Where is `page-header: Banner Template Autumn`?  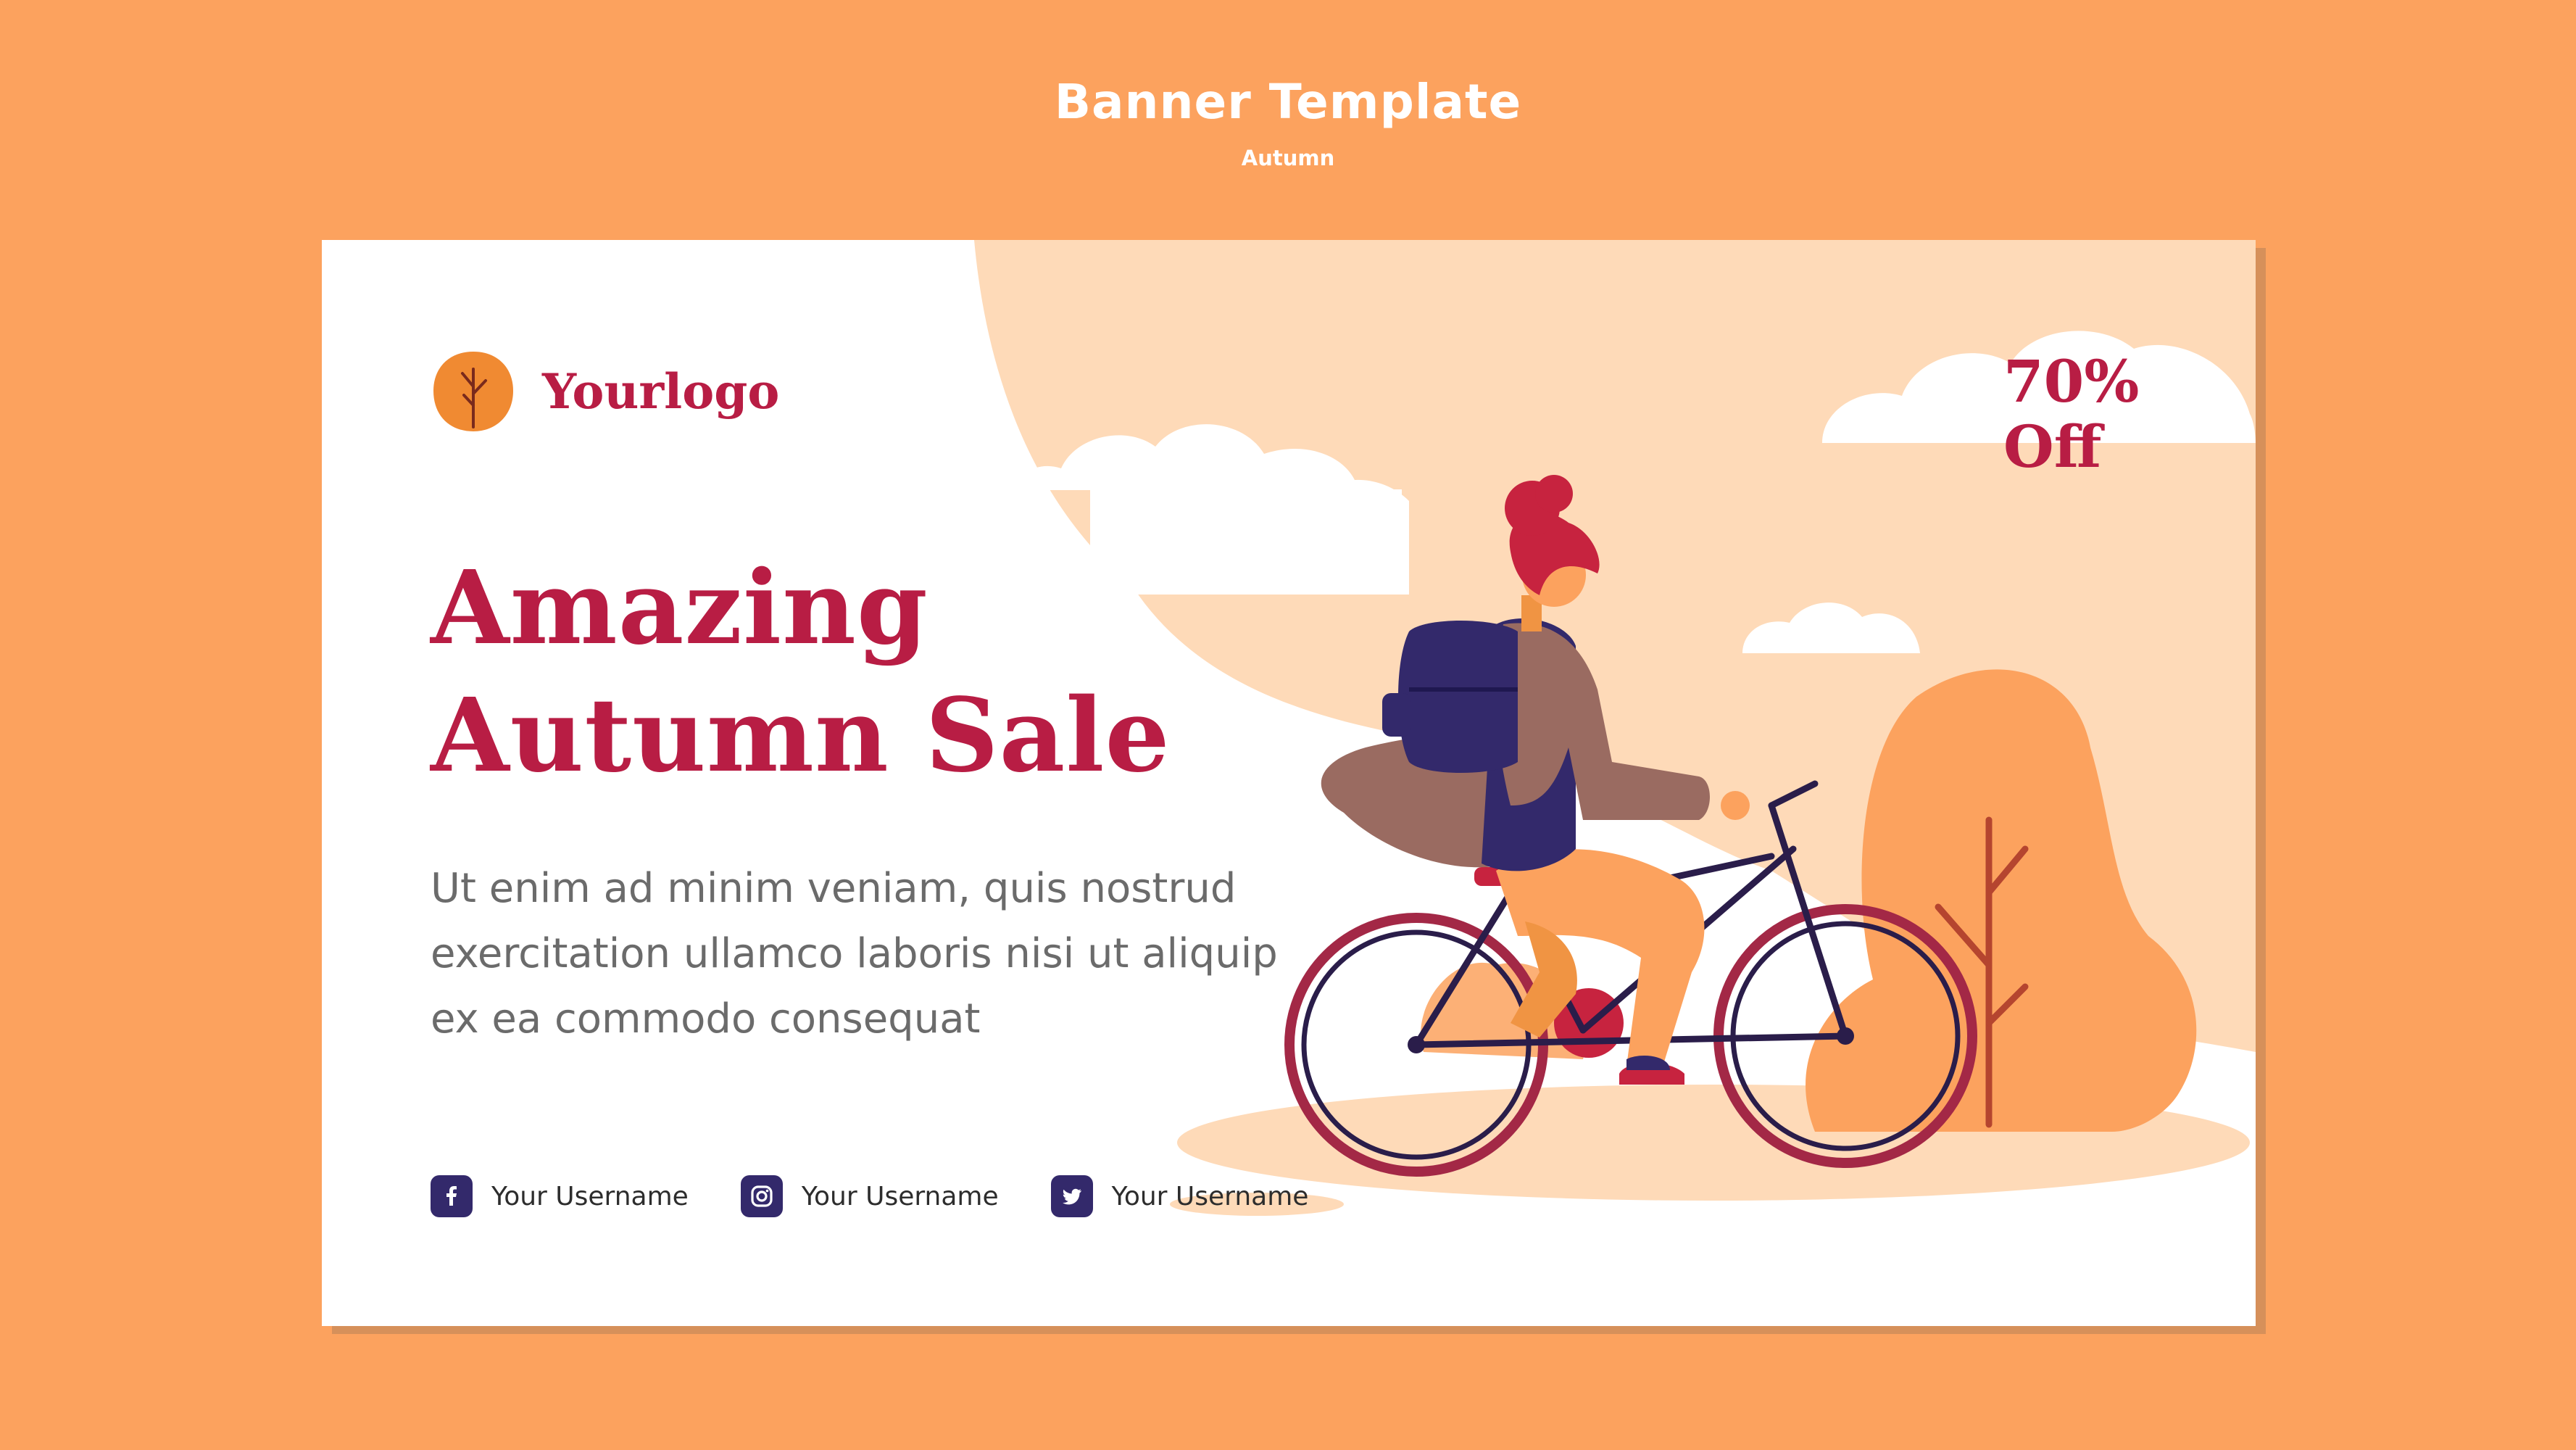
page-header: Banner Template Autumn is located at coordinates (1288, 122).